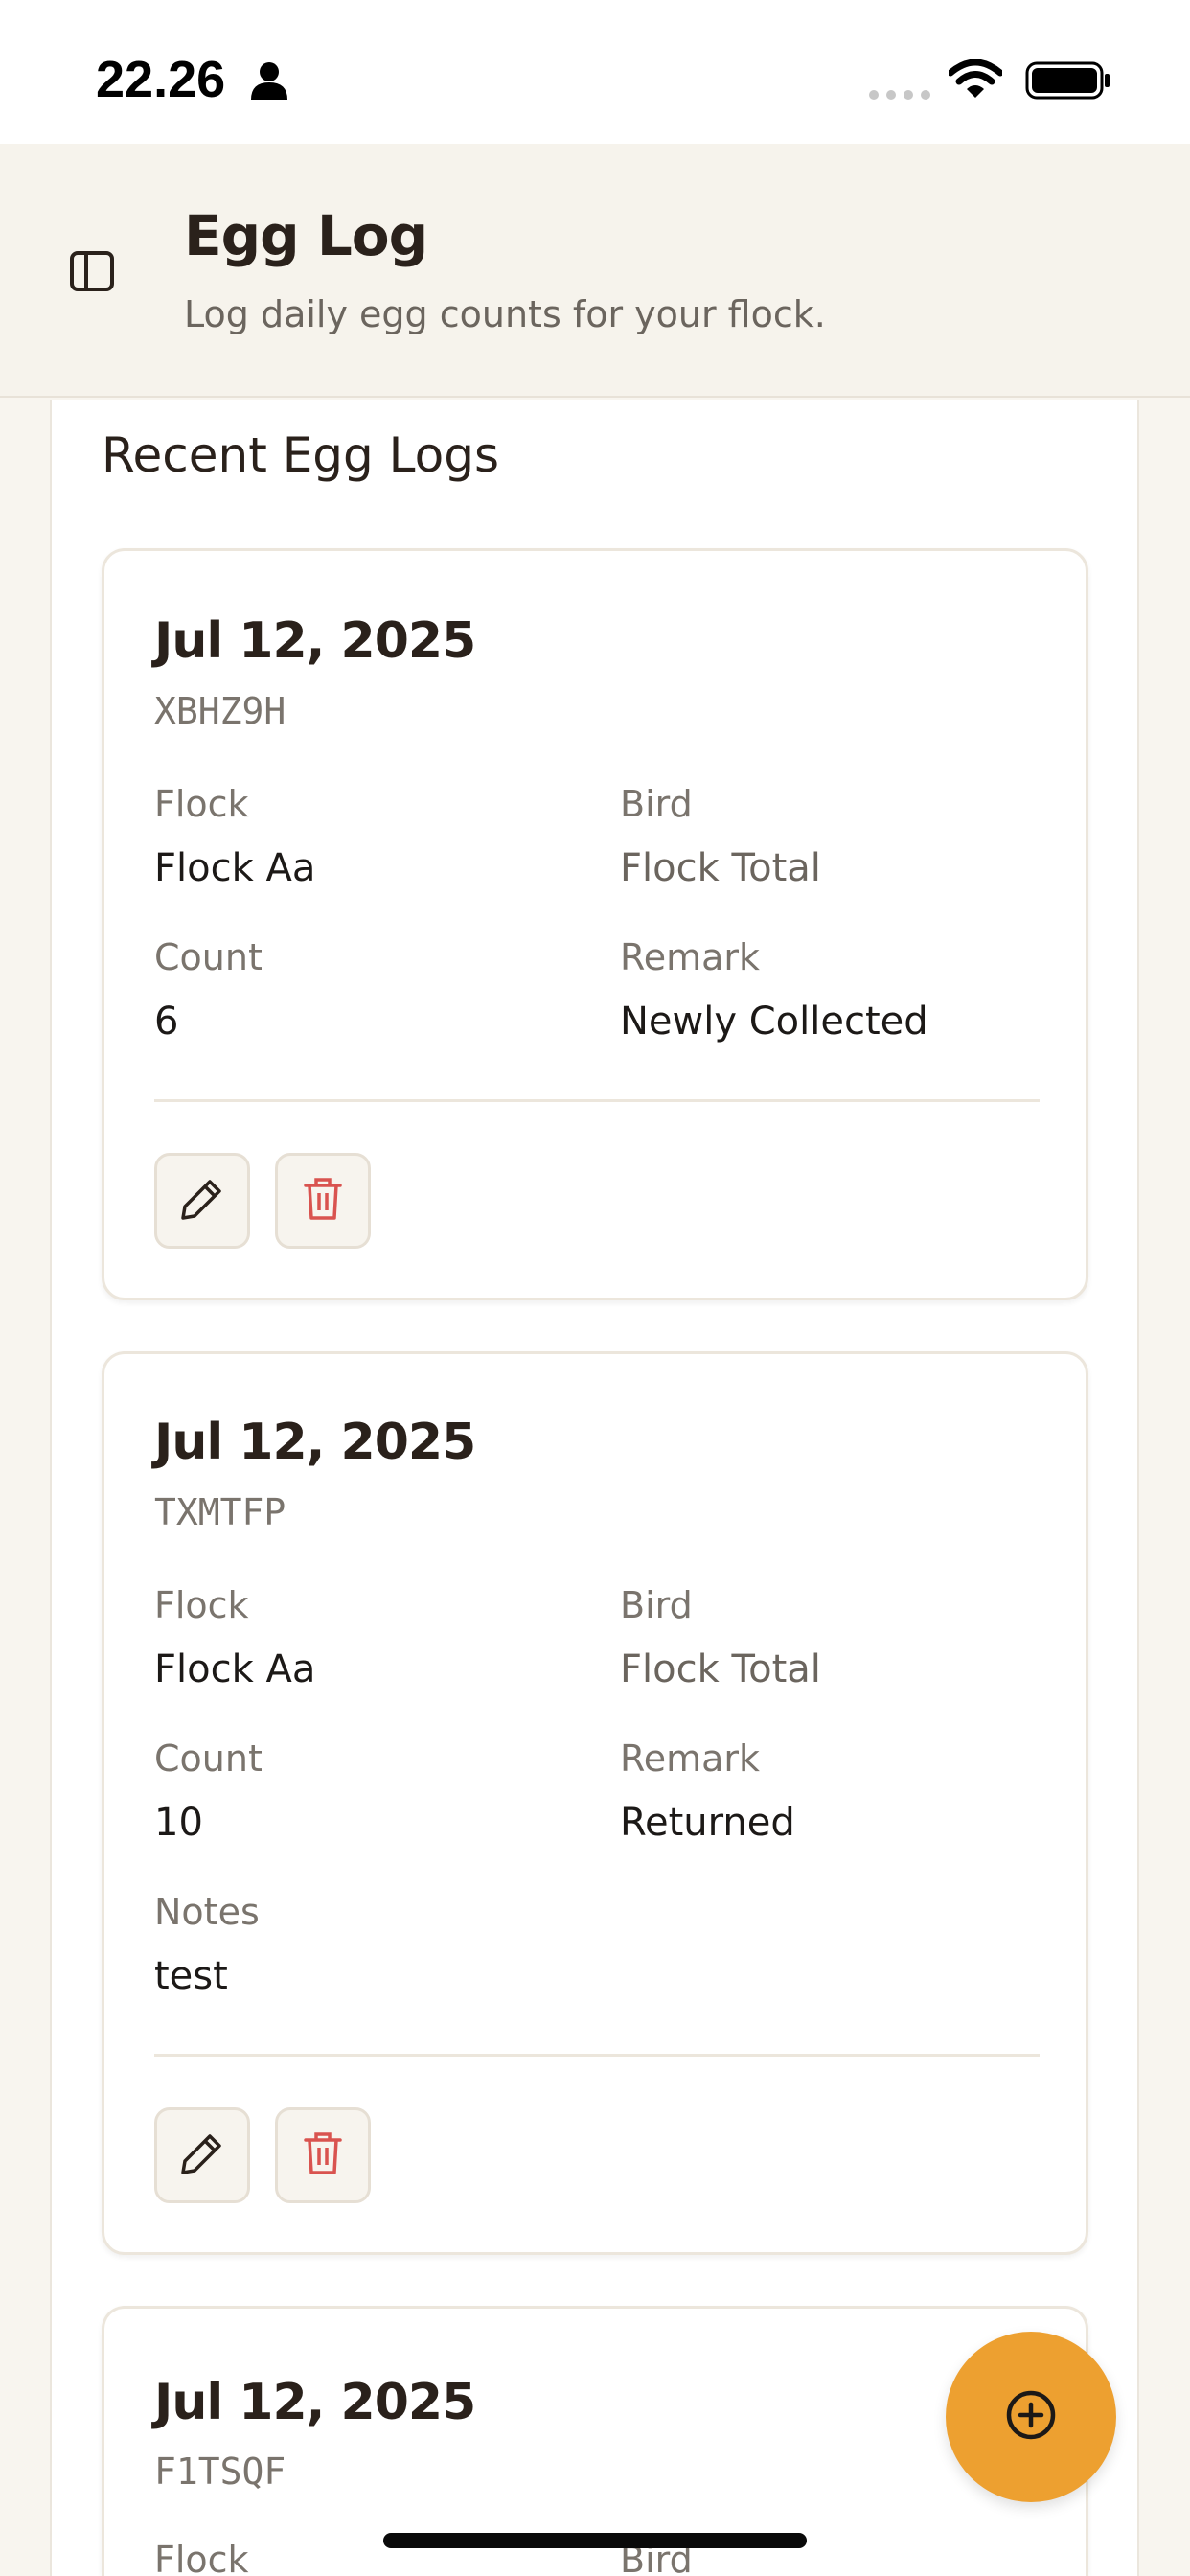 The height and width of the screenshot is (2576, 1190). What do you see at coordinates (1068, 82) in the screenshot?
I see `battery-icon` at bounding box center [1068, 82].